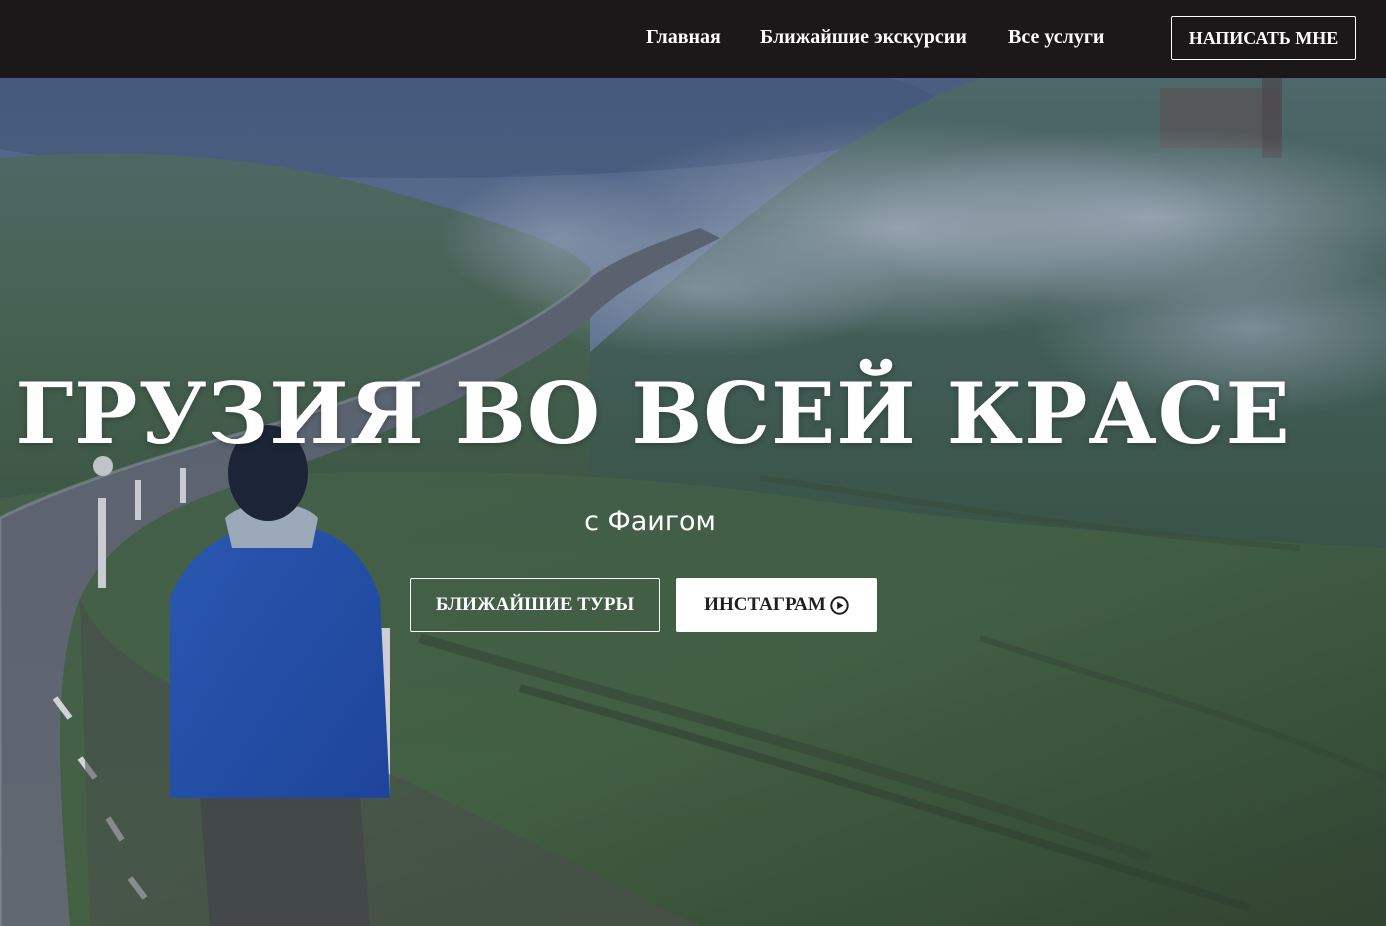 The width and height of the screenshot is (1386, 926). Describe the element at coordinates (653, 413) in the screenshot. I see `hero-title: ГРУЗИЯ ВО ВСЕЙ КРАСЕ` at that location.